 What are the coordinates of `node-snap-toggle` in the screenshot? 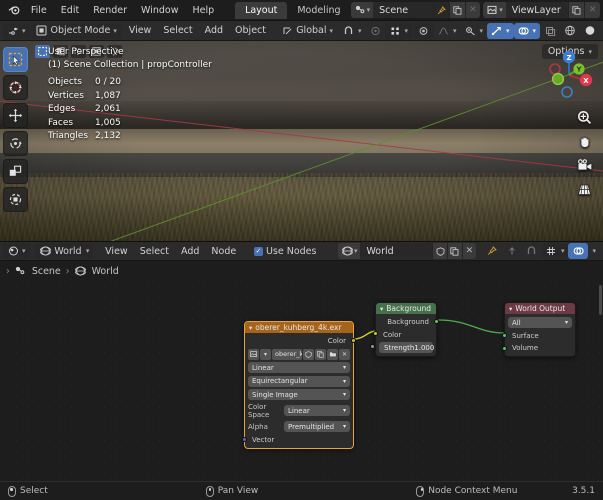 It's located at (532, 251).